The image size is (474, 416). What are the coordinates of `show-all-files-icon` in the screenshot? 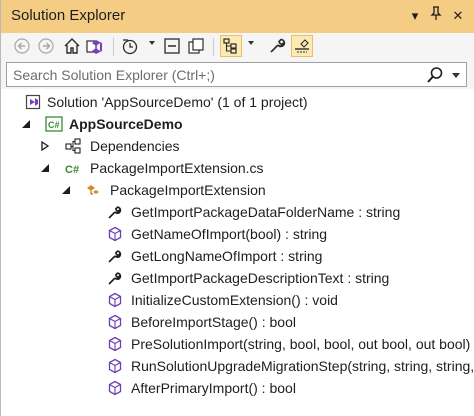 It's located at (196, 46).